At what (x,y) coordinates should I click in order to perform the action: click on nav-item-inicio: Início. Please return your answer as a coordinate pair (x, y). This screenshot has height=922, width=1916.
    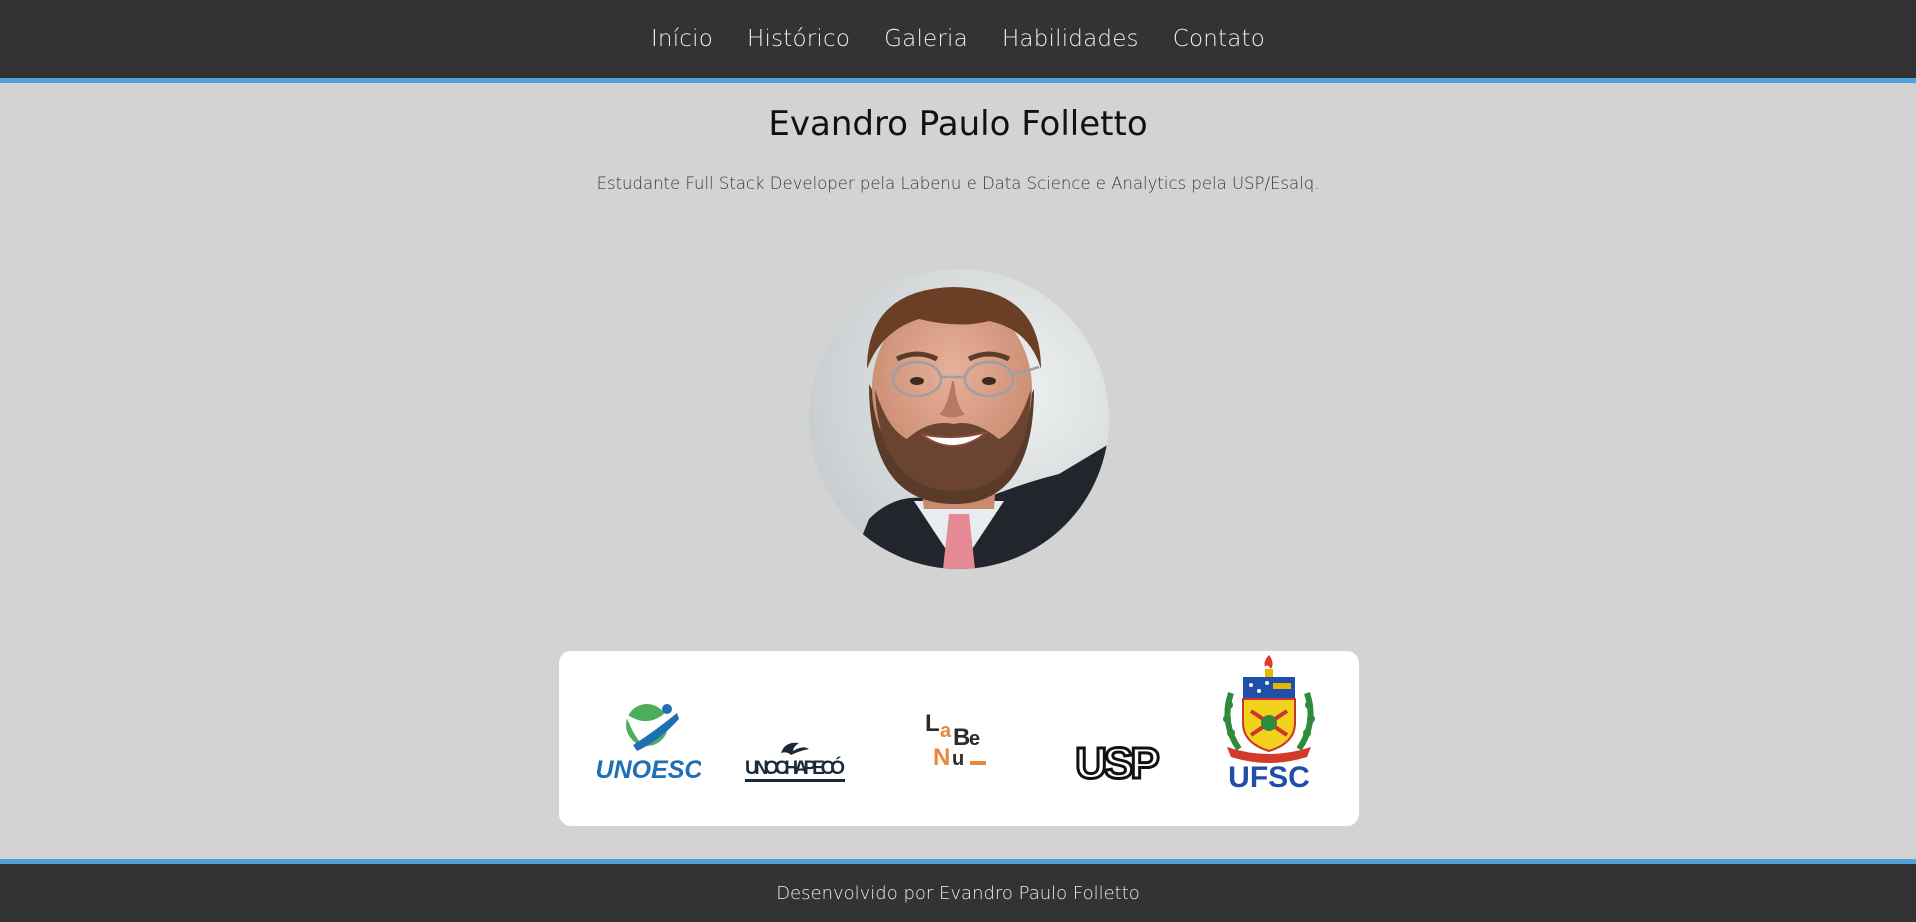
    Looking at the image, I should click on (682, 39).